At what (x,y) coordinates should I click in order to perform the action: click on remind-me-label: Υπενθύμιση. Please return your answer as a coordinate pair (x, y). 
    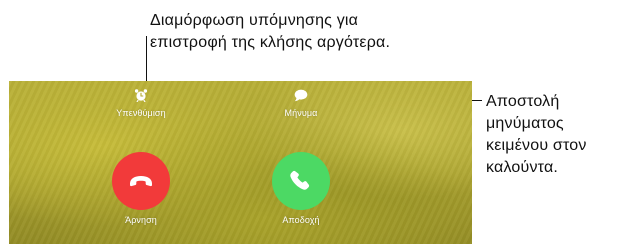
    Looking at the image, I should click on (141, 113).